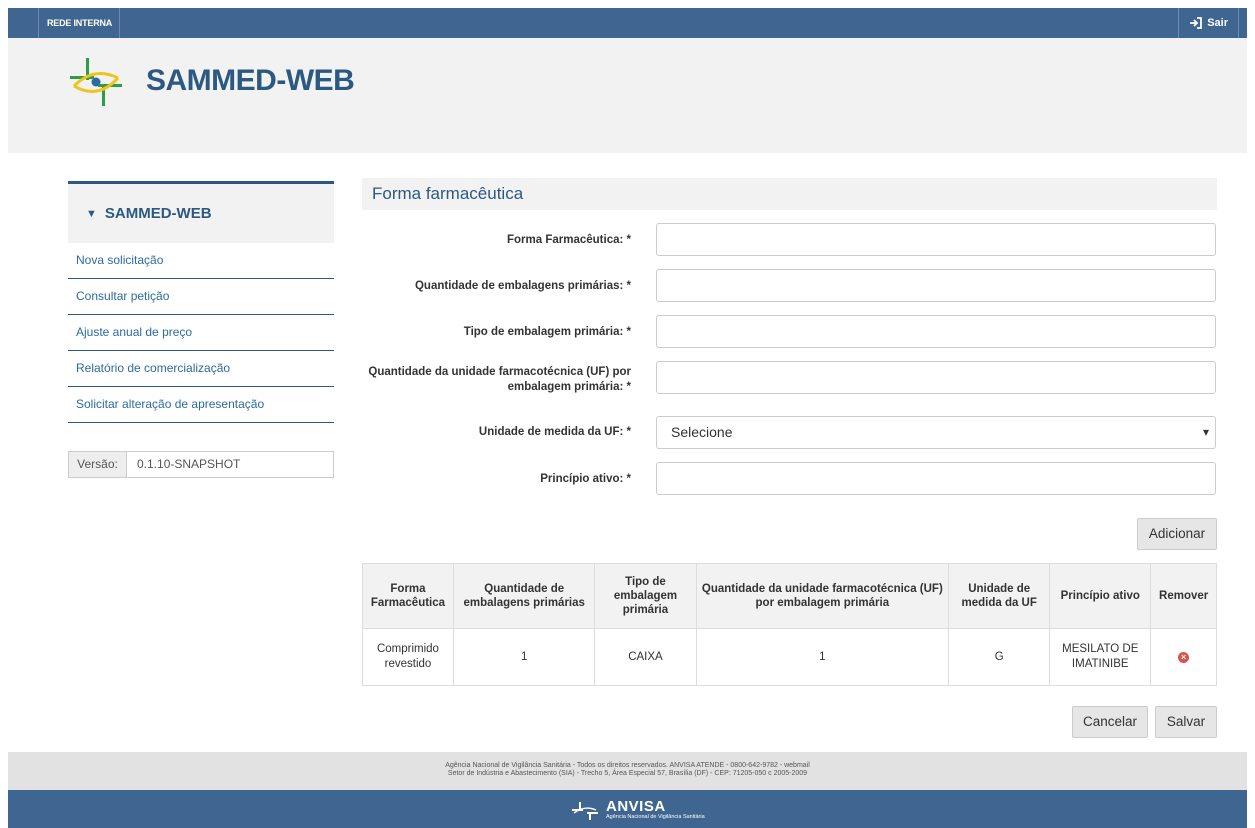  Describe the element at coordinates (936, 432) in the screenshot. I see `unidade-medida-select: Selecione` at that location.